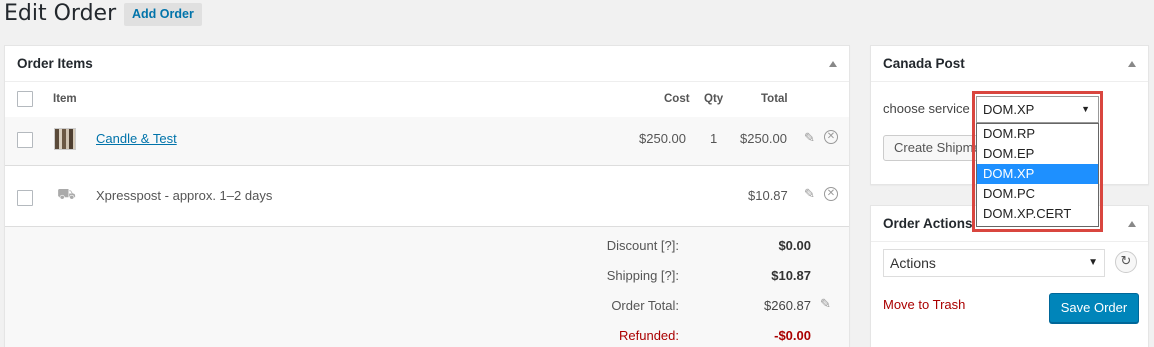  Describe the element at coordinates (1037, 154) in the screenshot. I see `service-option: DOM.EP` at that location.